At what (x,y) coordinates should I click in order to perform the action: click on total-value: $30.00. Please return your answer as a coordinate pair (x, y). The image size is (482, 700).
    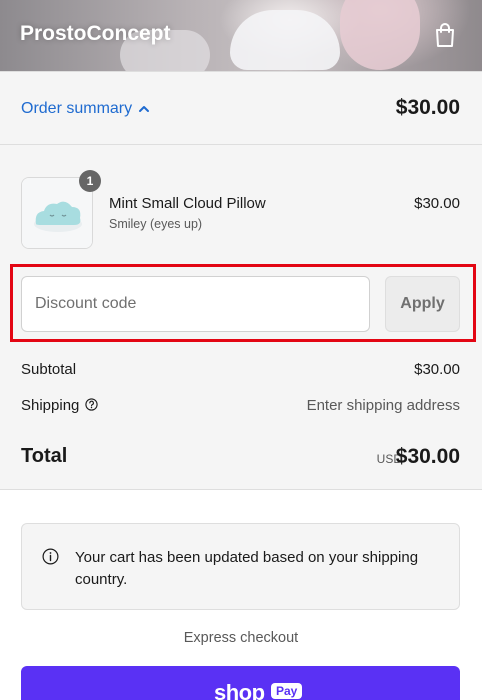
    Looking at the image, I should click on (427, 456).